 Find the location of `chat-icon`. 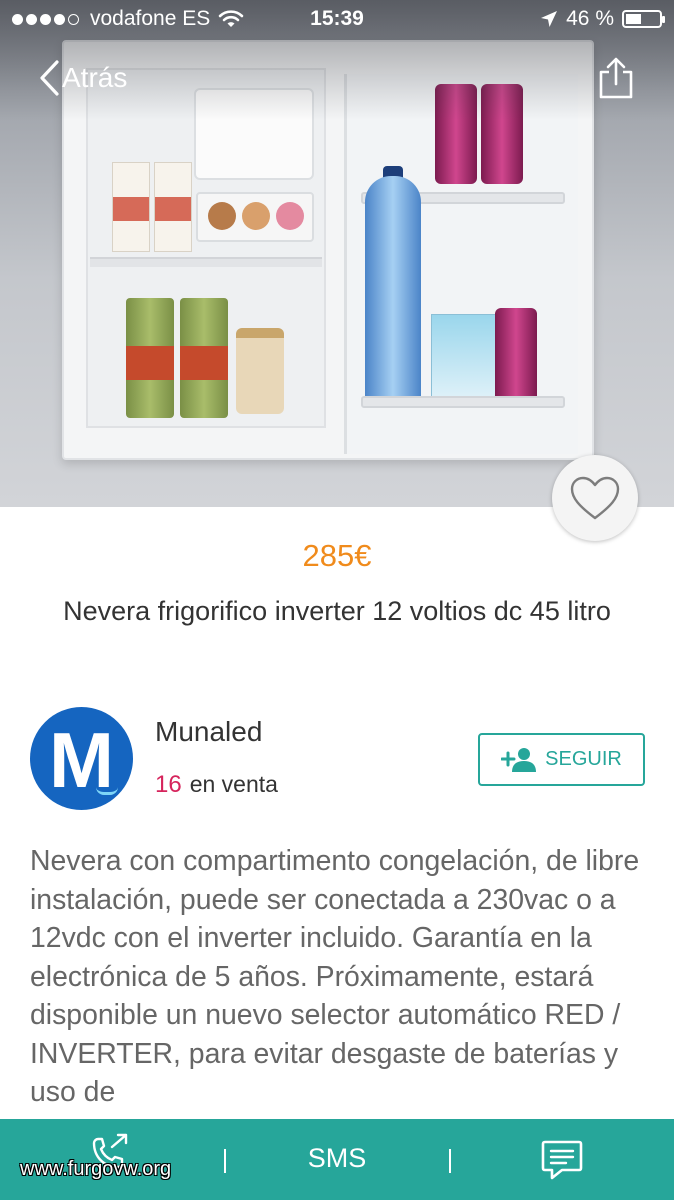

chat-icon is located at coordinates (562, 1160).